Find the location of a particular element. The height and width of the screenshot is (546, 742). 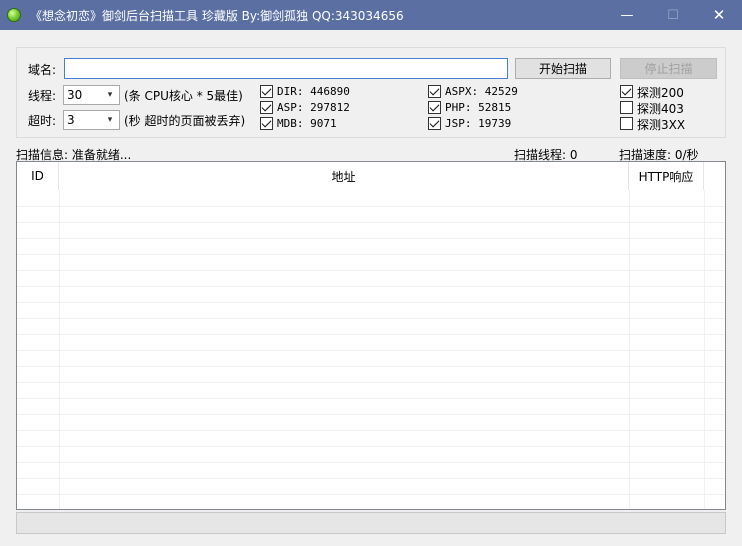

dict-jsp-label: JSP: 19739 is located at coordinates (478, 123).